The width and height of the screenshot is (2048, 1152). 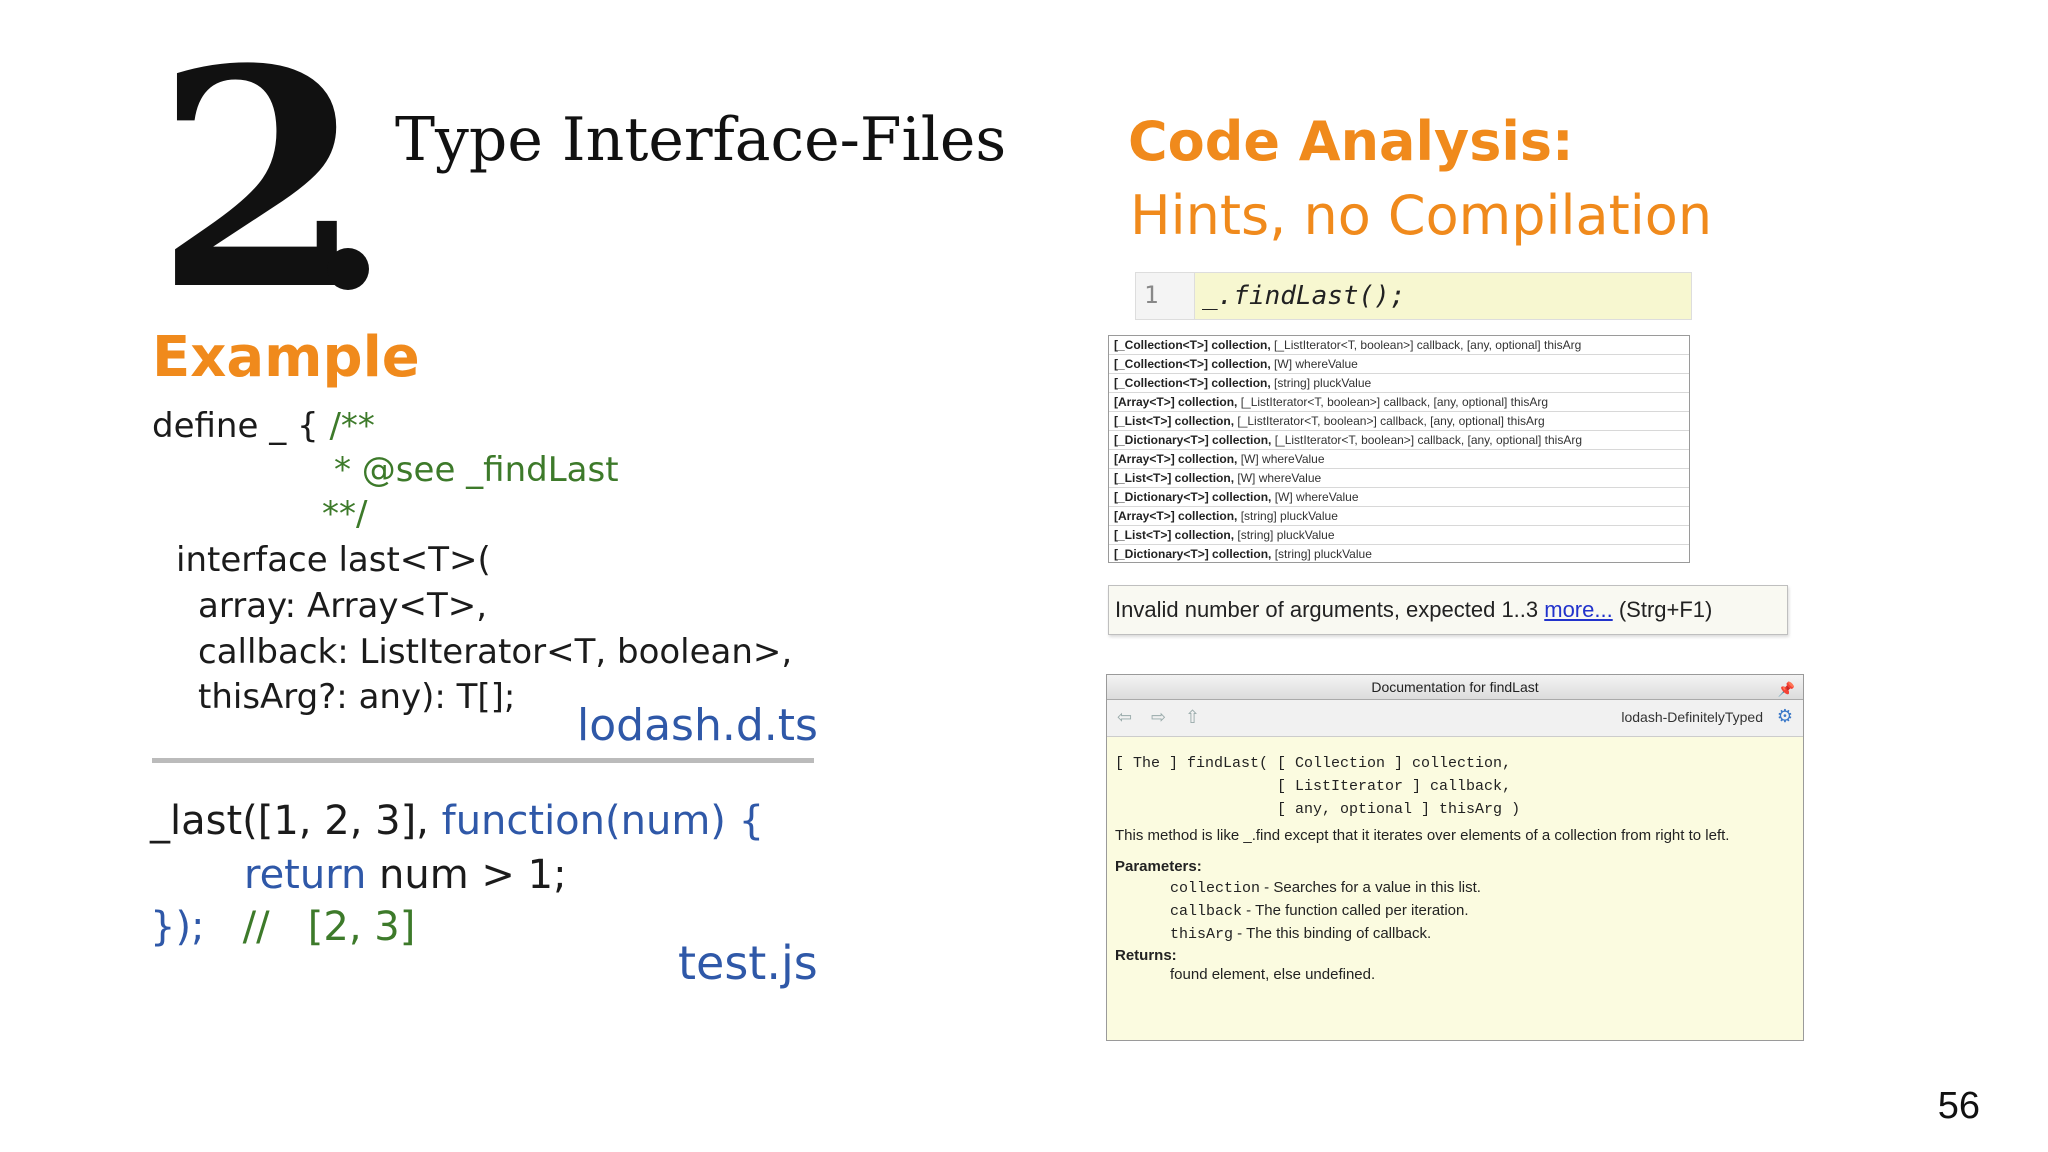 I want to click on heading-example: Example, so click(x=286, y=357).